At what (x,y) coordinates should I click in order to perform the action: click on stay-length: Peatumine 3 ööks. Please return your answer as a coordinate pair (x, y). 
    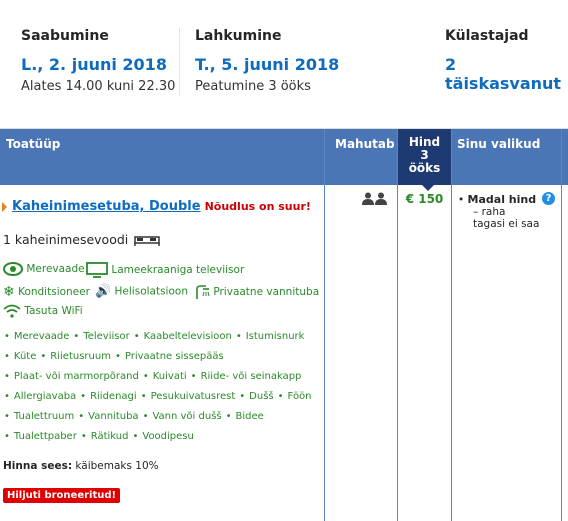
    Looking at the image, I should click on (253, 86).